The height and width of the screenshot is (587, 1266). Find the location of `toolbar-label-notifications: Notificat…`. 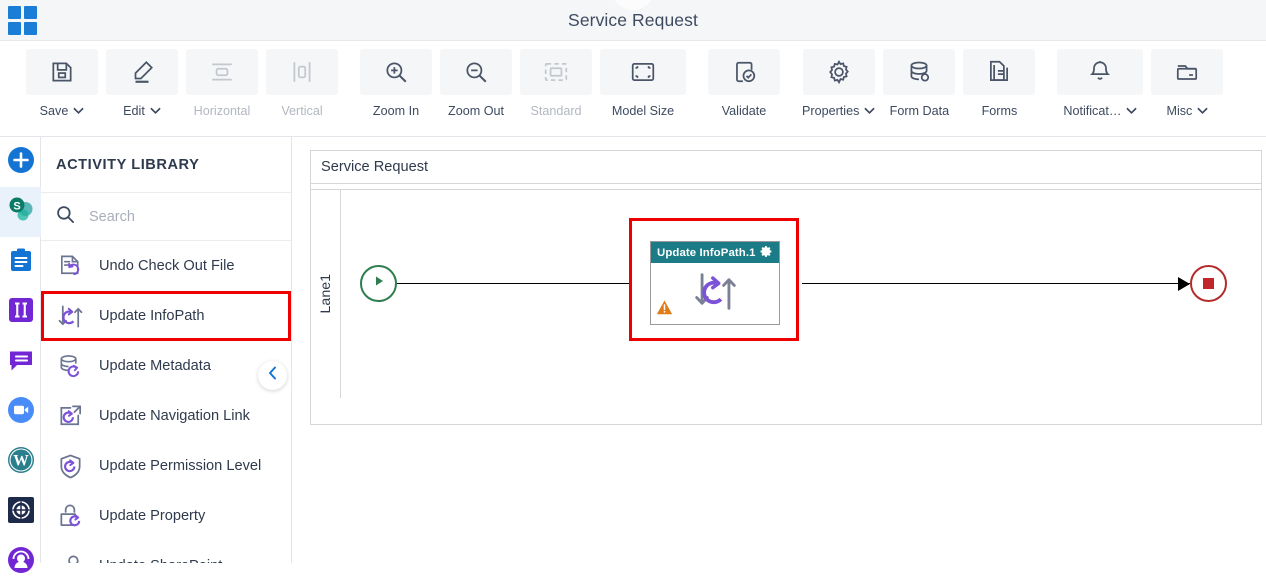

toolbar-label-notifications: Notificat… is located at coordinates (1092, 111).